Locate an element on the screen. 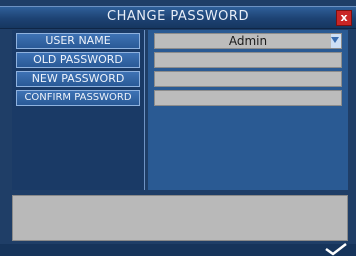  chevron-down-icon is located at coordinates (335, 40).